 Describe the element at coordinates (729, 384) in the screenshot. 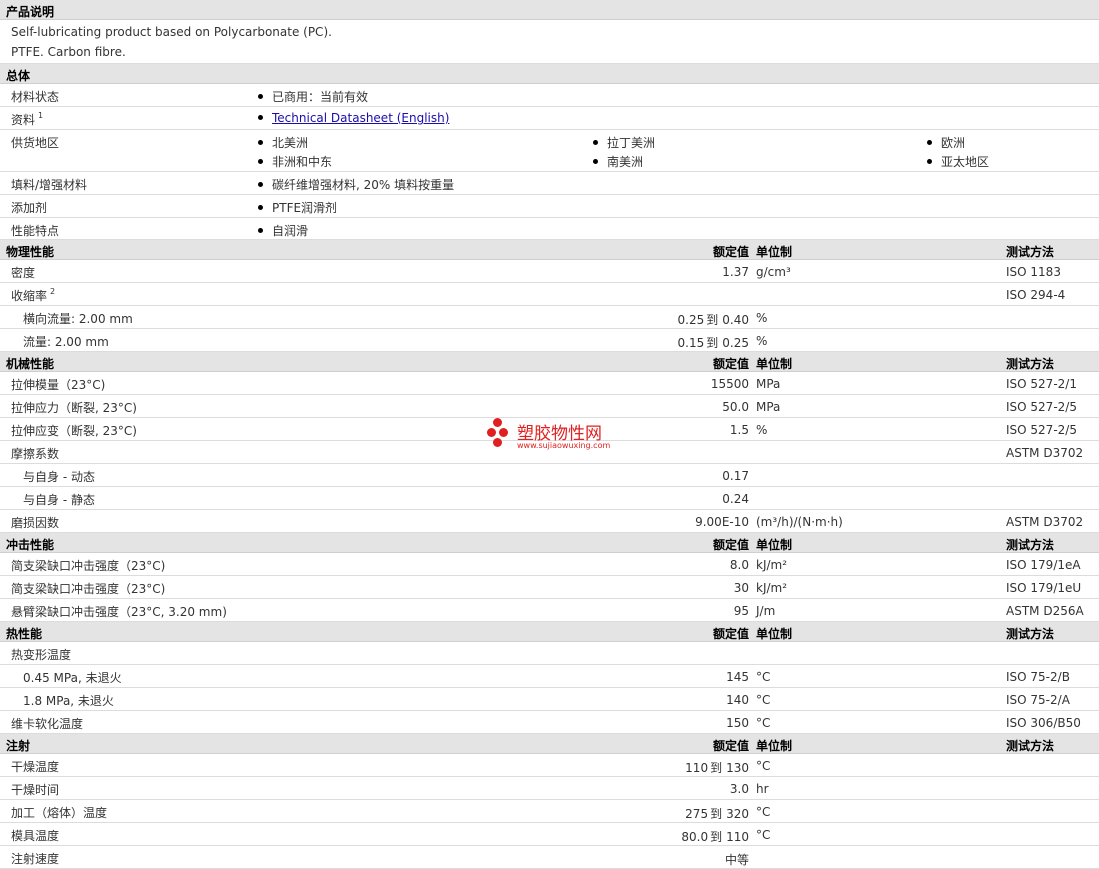

I see `property-value: 15500` at that location.